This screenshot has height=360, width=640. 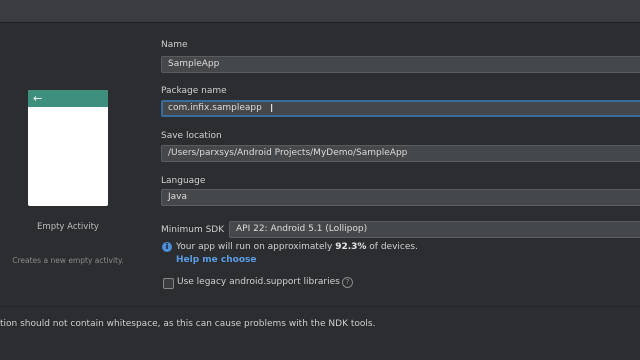 I want to click on question-icon: ?, so click(x=347, y=282).